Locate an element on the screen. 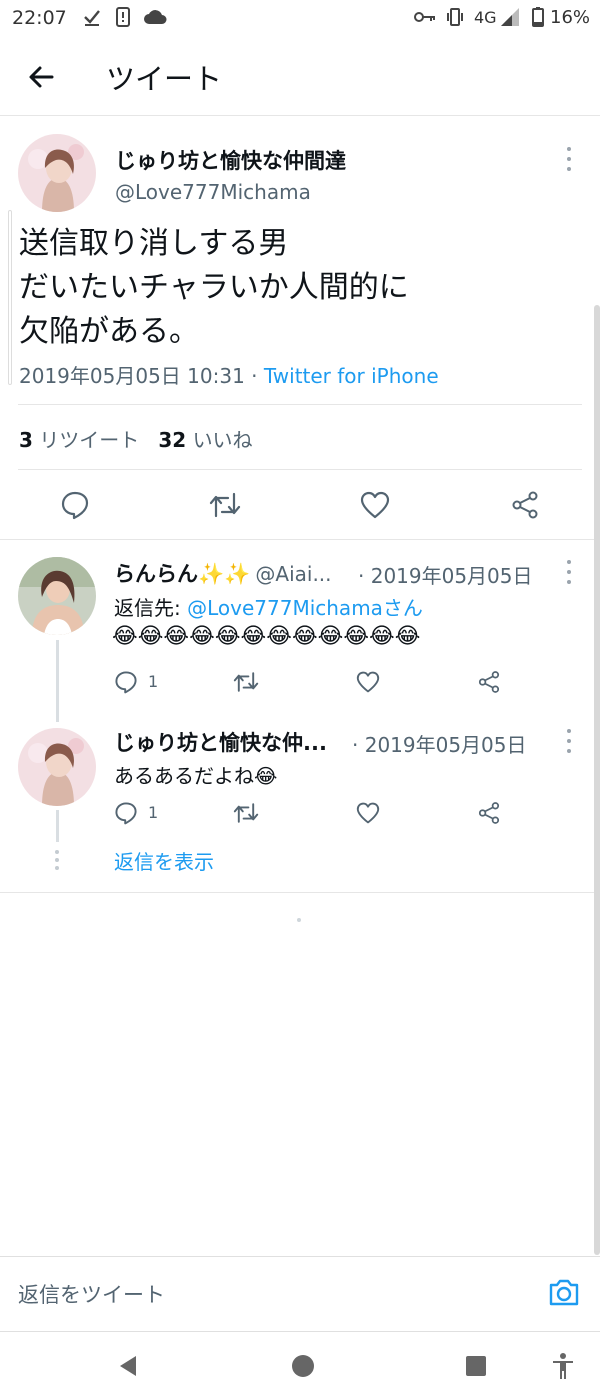 Image resolution: width=600 pixels, height=1400 pixels. reply-to-line: 返信先: @Love777Michamaさん is located at coordinates (268, 606).